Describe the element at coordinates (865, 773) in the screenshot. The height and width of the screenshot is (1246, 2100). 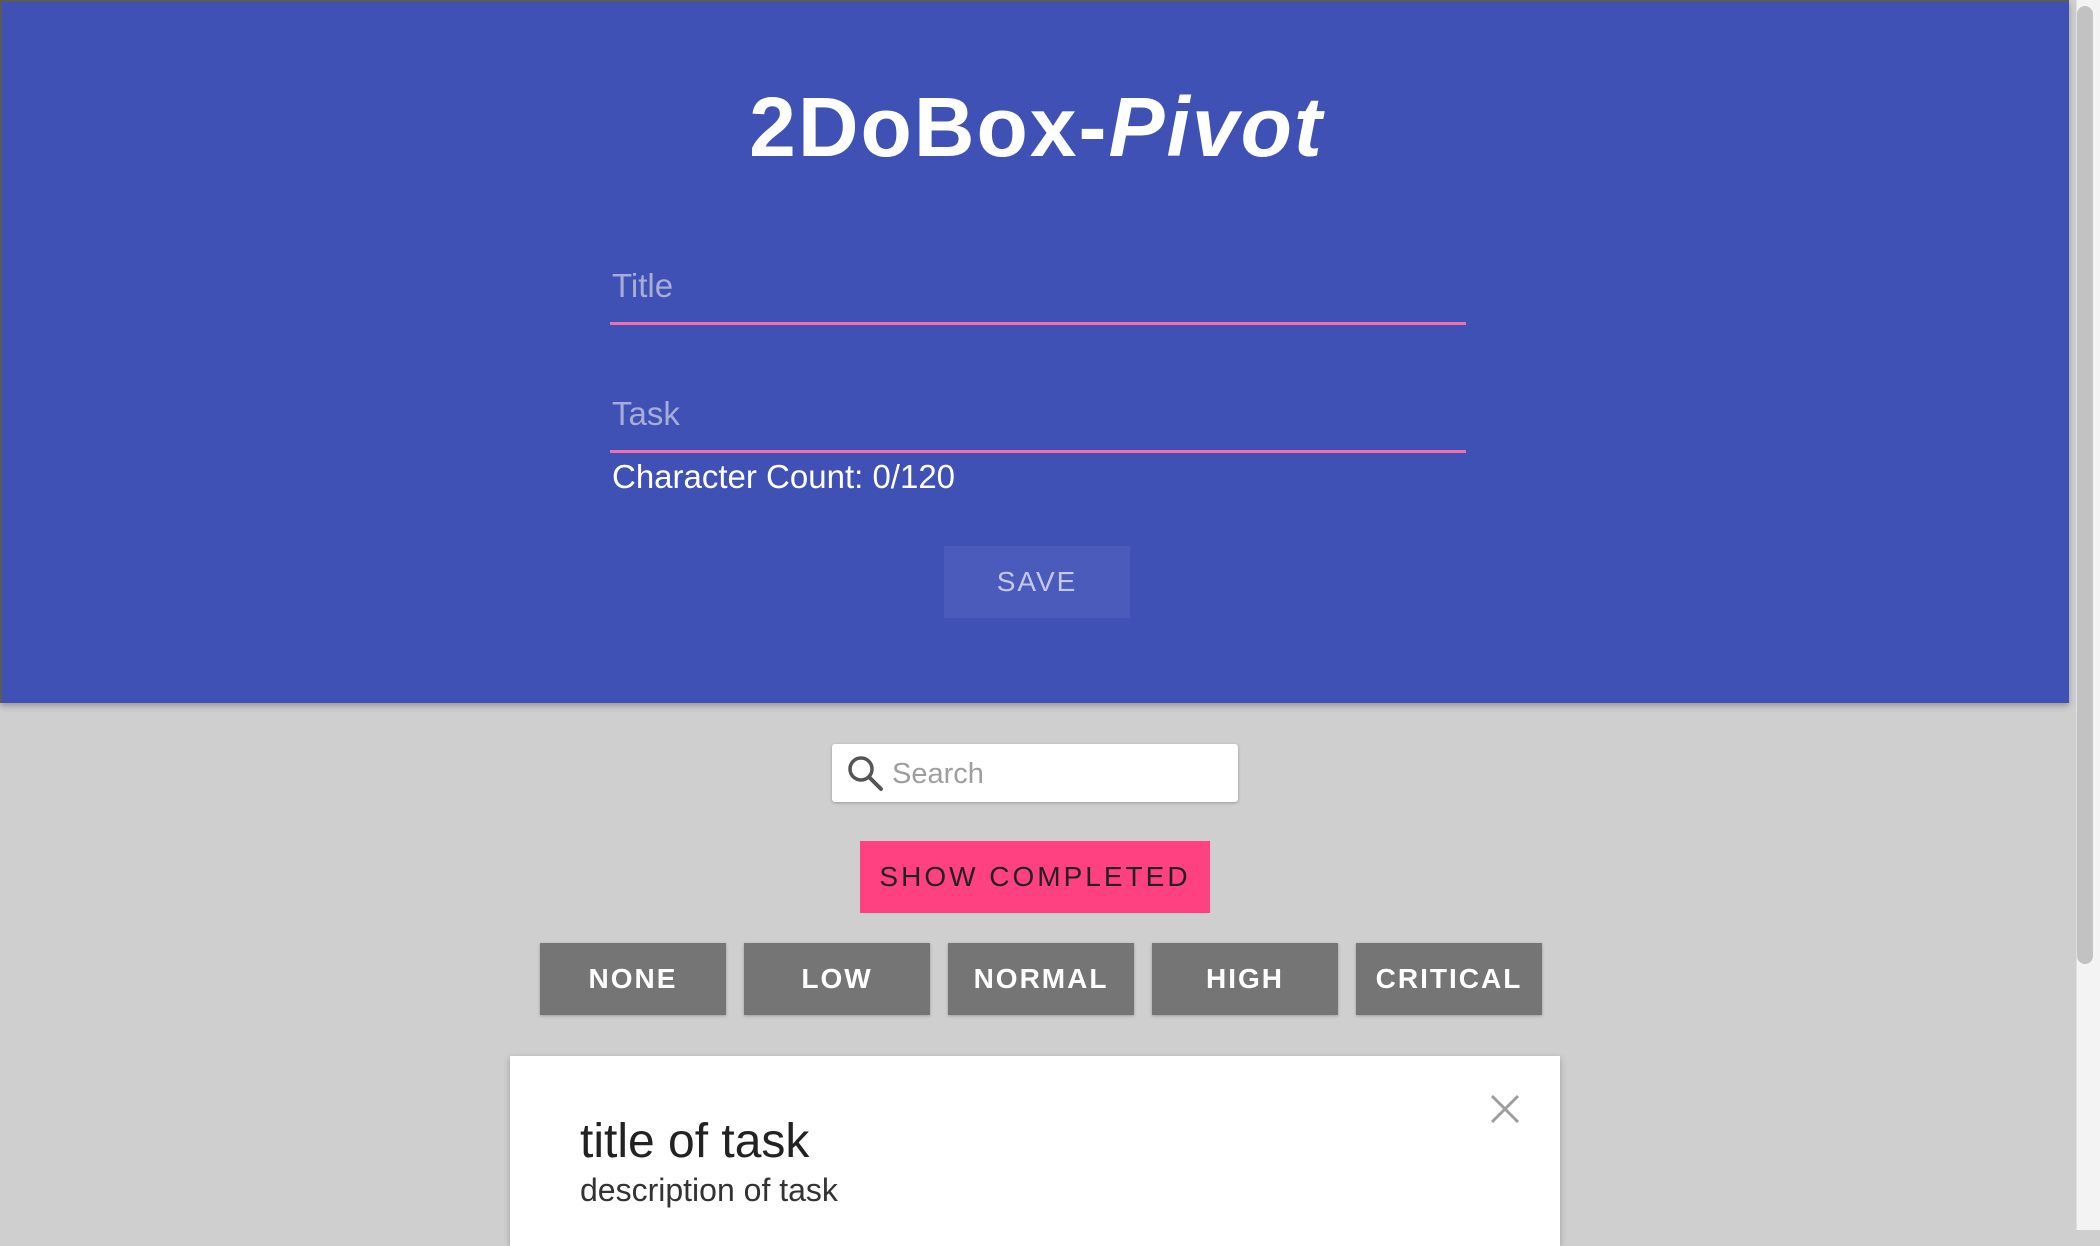
I see `search-icon` at that location.